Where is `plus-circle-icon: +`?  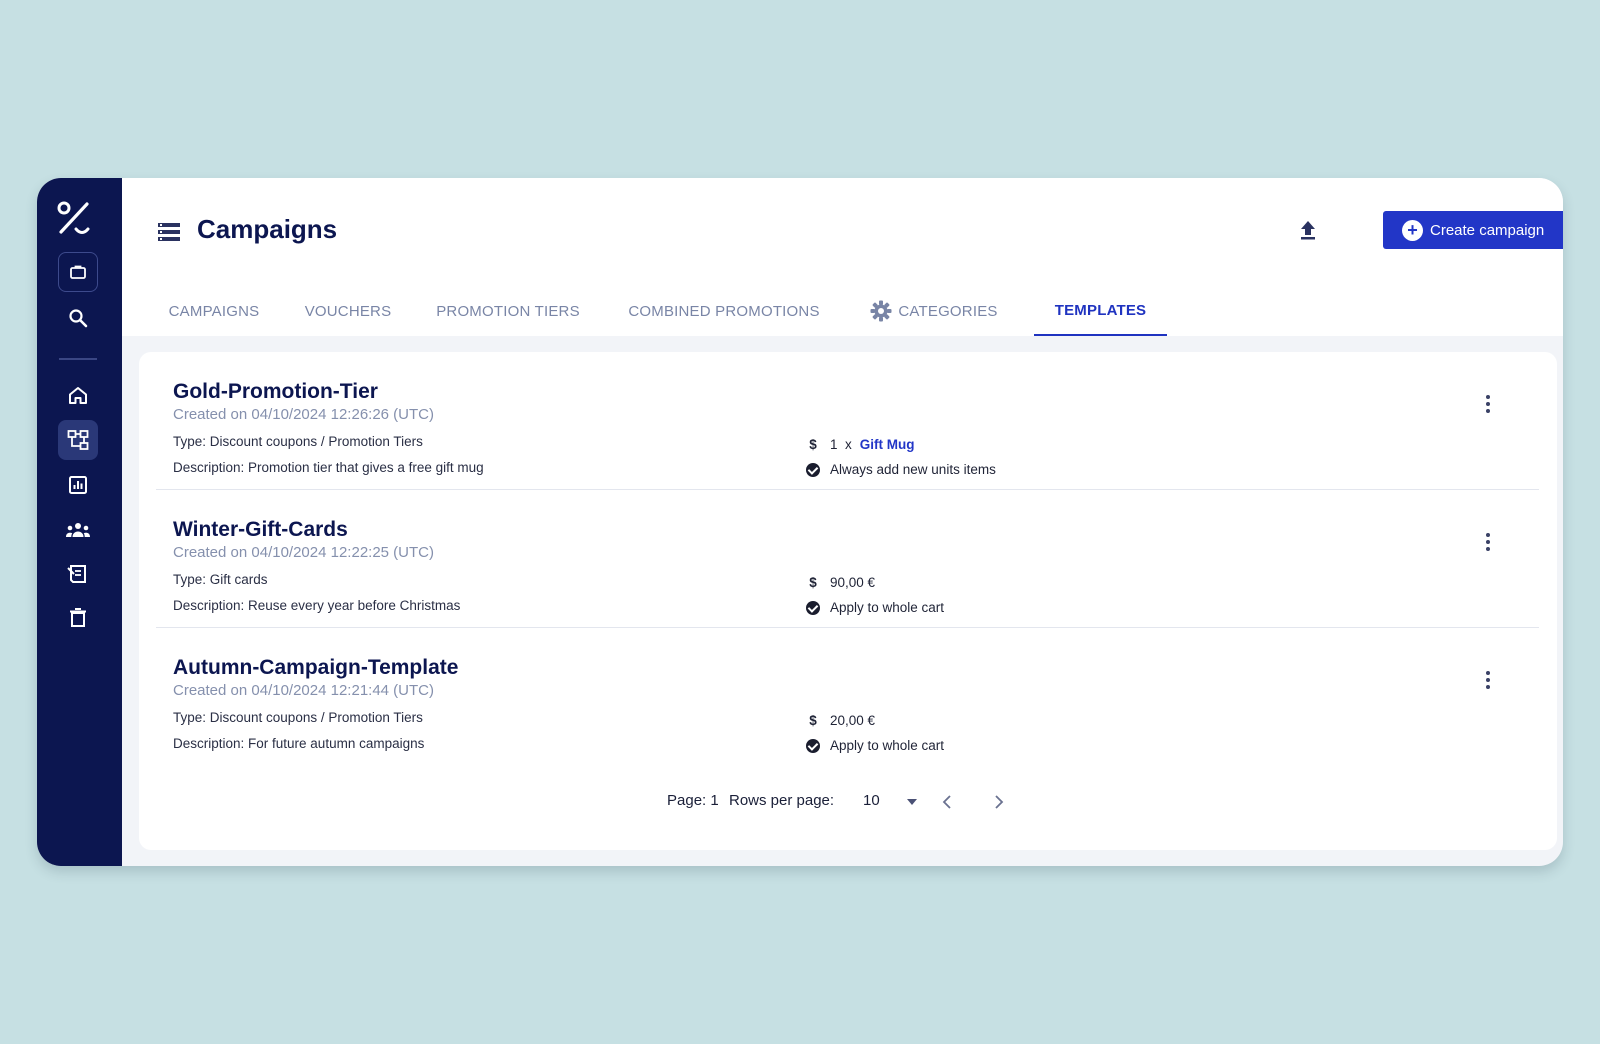
plus-circle-icon: + is located at coordinates (1412, 230).